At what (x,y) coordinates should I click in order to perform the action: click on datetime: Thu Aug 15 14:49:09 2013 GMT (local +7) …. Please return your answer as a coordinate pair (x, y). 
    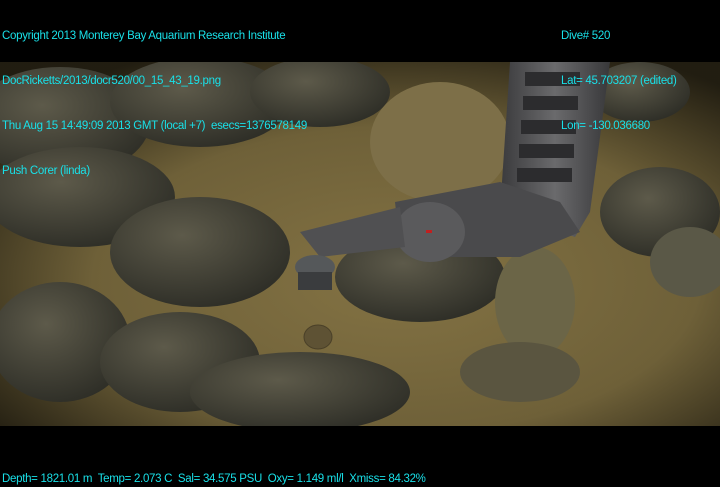
    Looking at the image, I should click on (154, 126).